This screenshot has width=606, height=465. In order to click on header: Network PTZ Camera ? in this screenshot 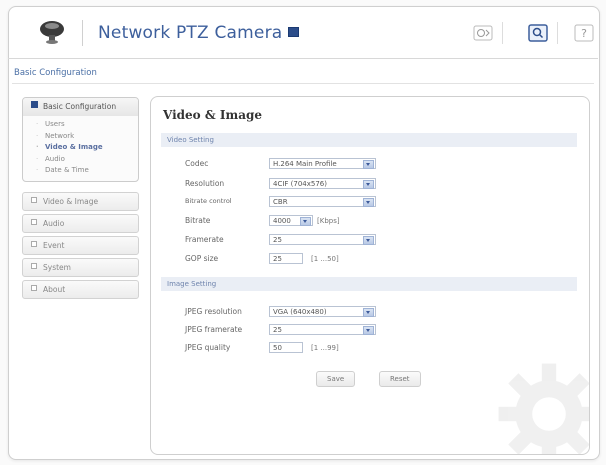, I will do `click(303, 32)`.